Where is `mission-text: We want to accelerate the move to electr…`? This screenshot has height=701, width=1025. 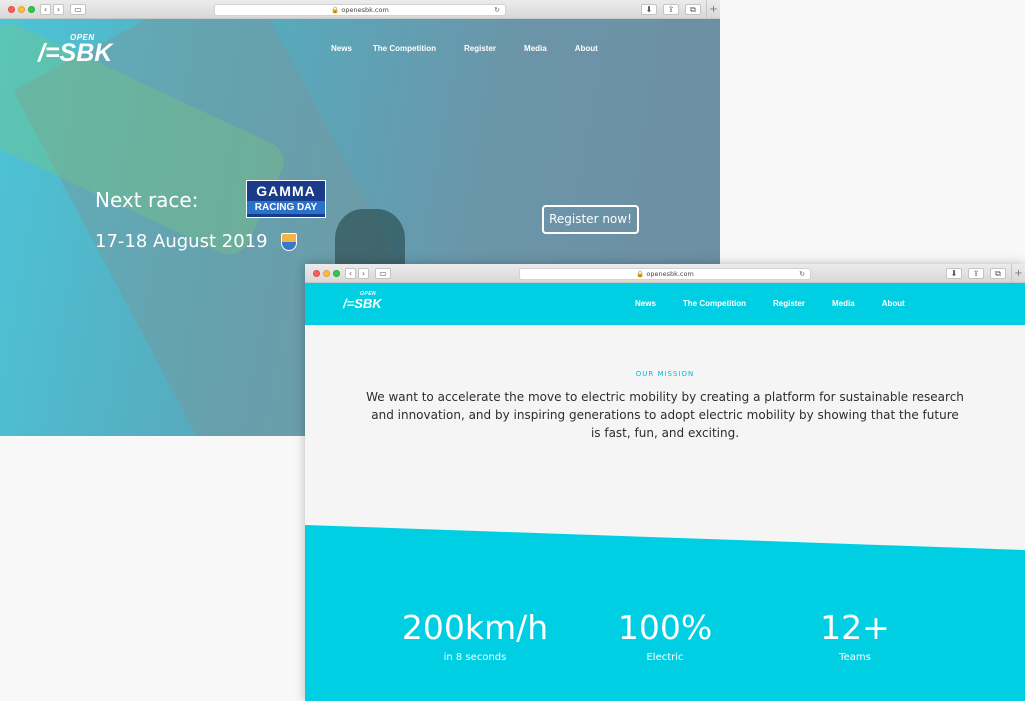 mission-text: We want to accelerate the move to electr… is located at coordinates (665, 415).